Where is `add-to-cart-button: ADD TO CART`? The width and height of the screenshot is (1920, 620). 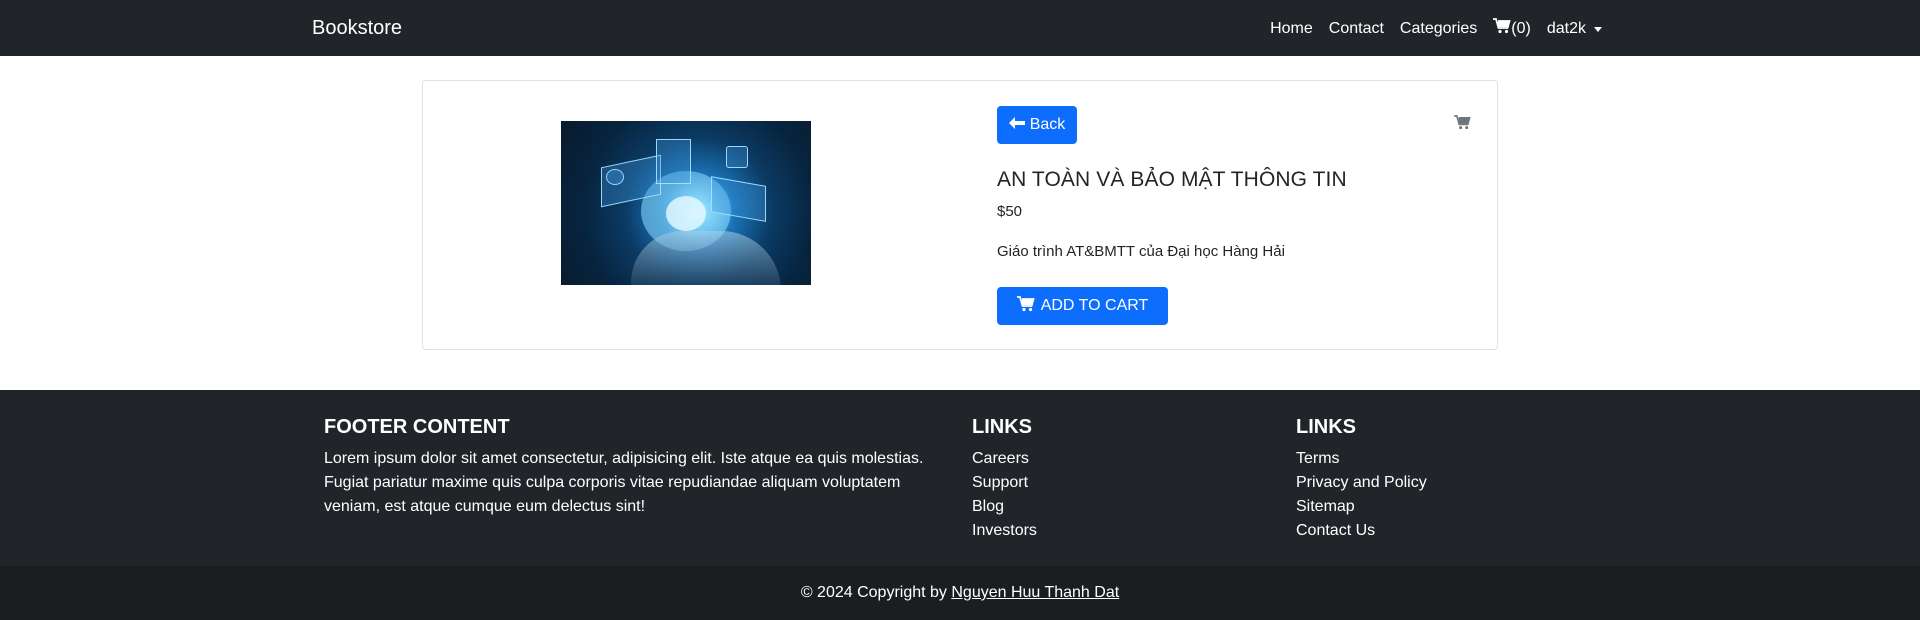 add-to-cart-button: ADD TO CART is located at coordinates (1082, 306).